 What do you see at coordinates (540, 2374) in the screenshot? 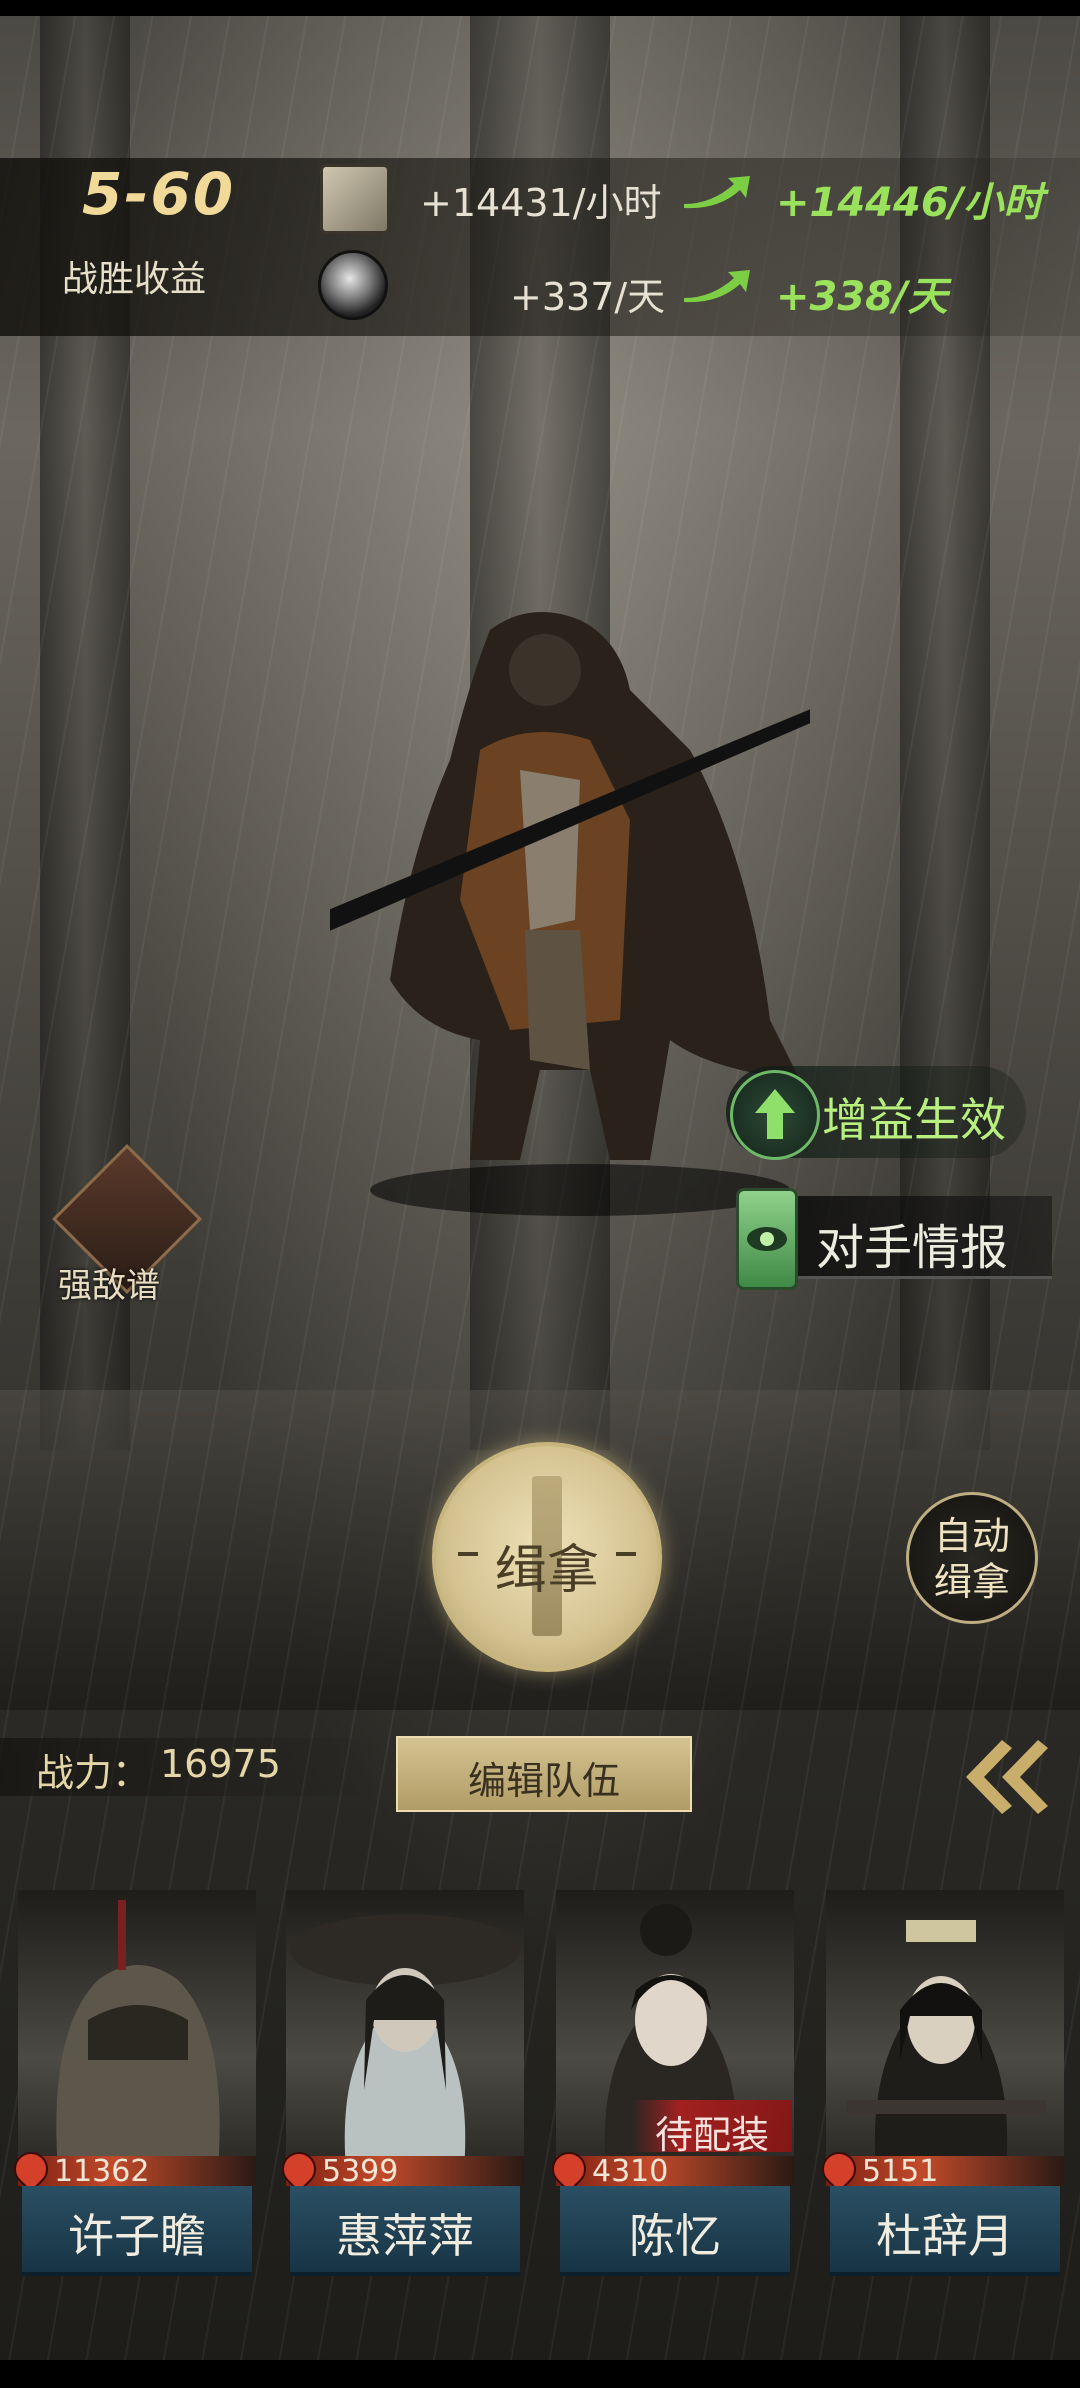
I see `navigation-bar` at bounding box center [540, 2374].